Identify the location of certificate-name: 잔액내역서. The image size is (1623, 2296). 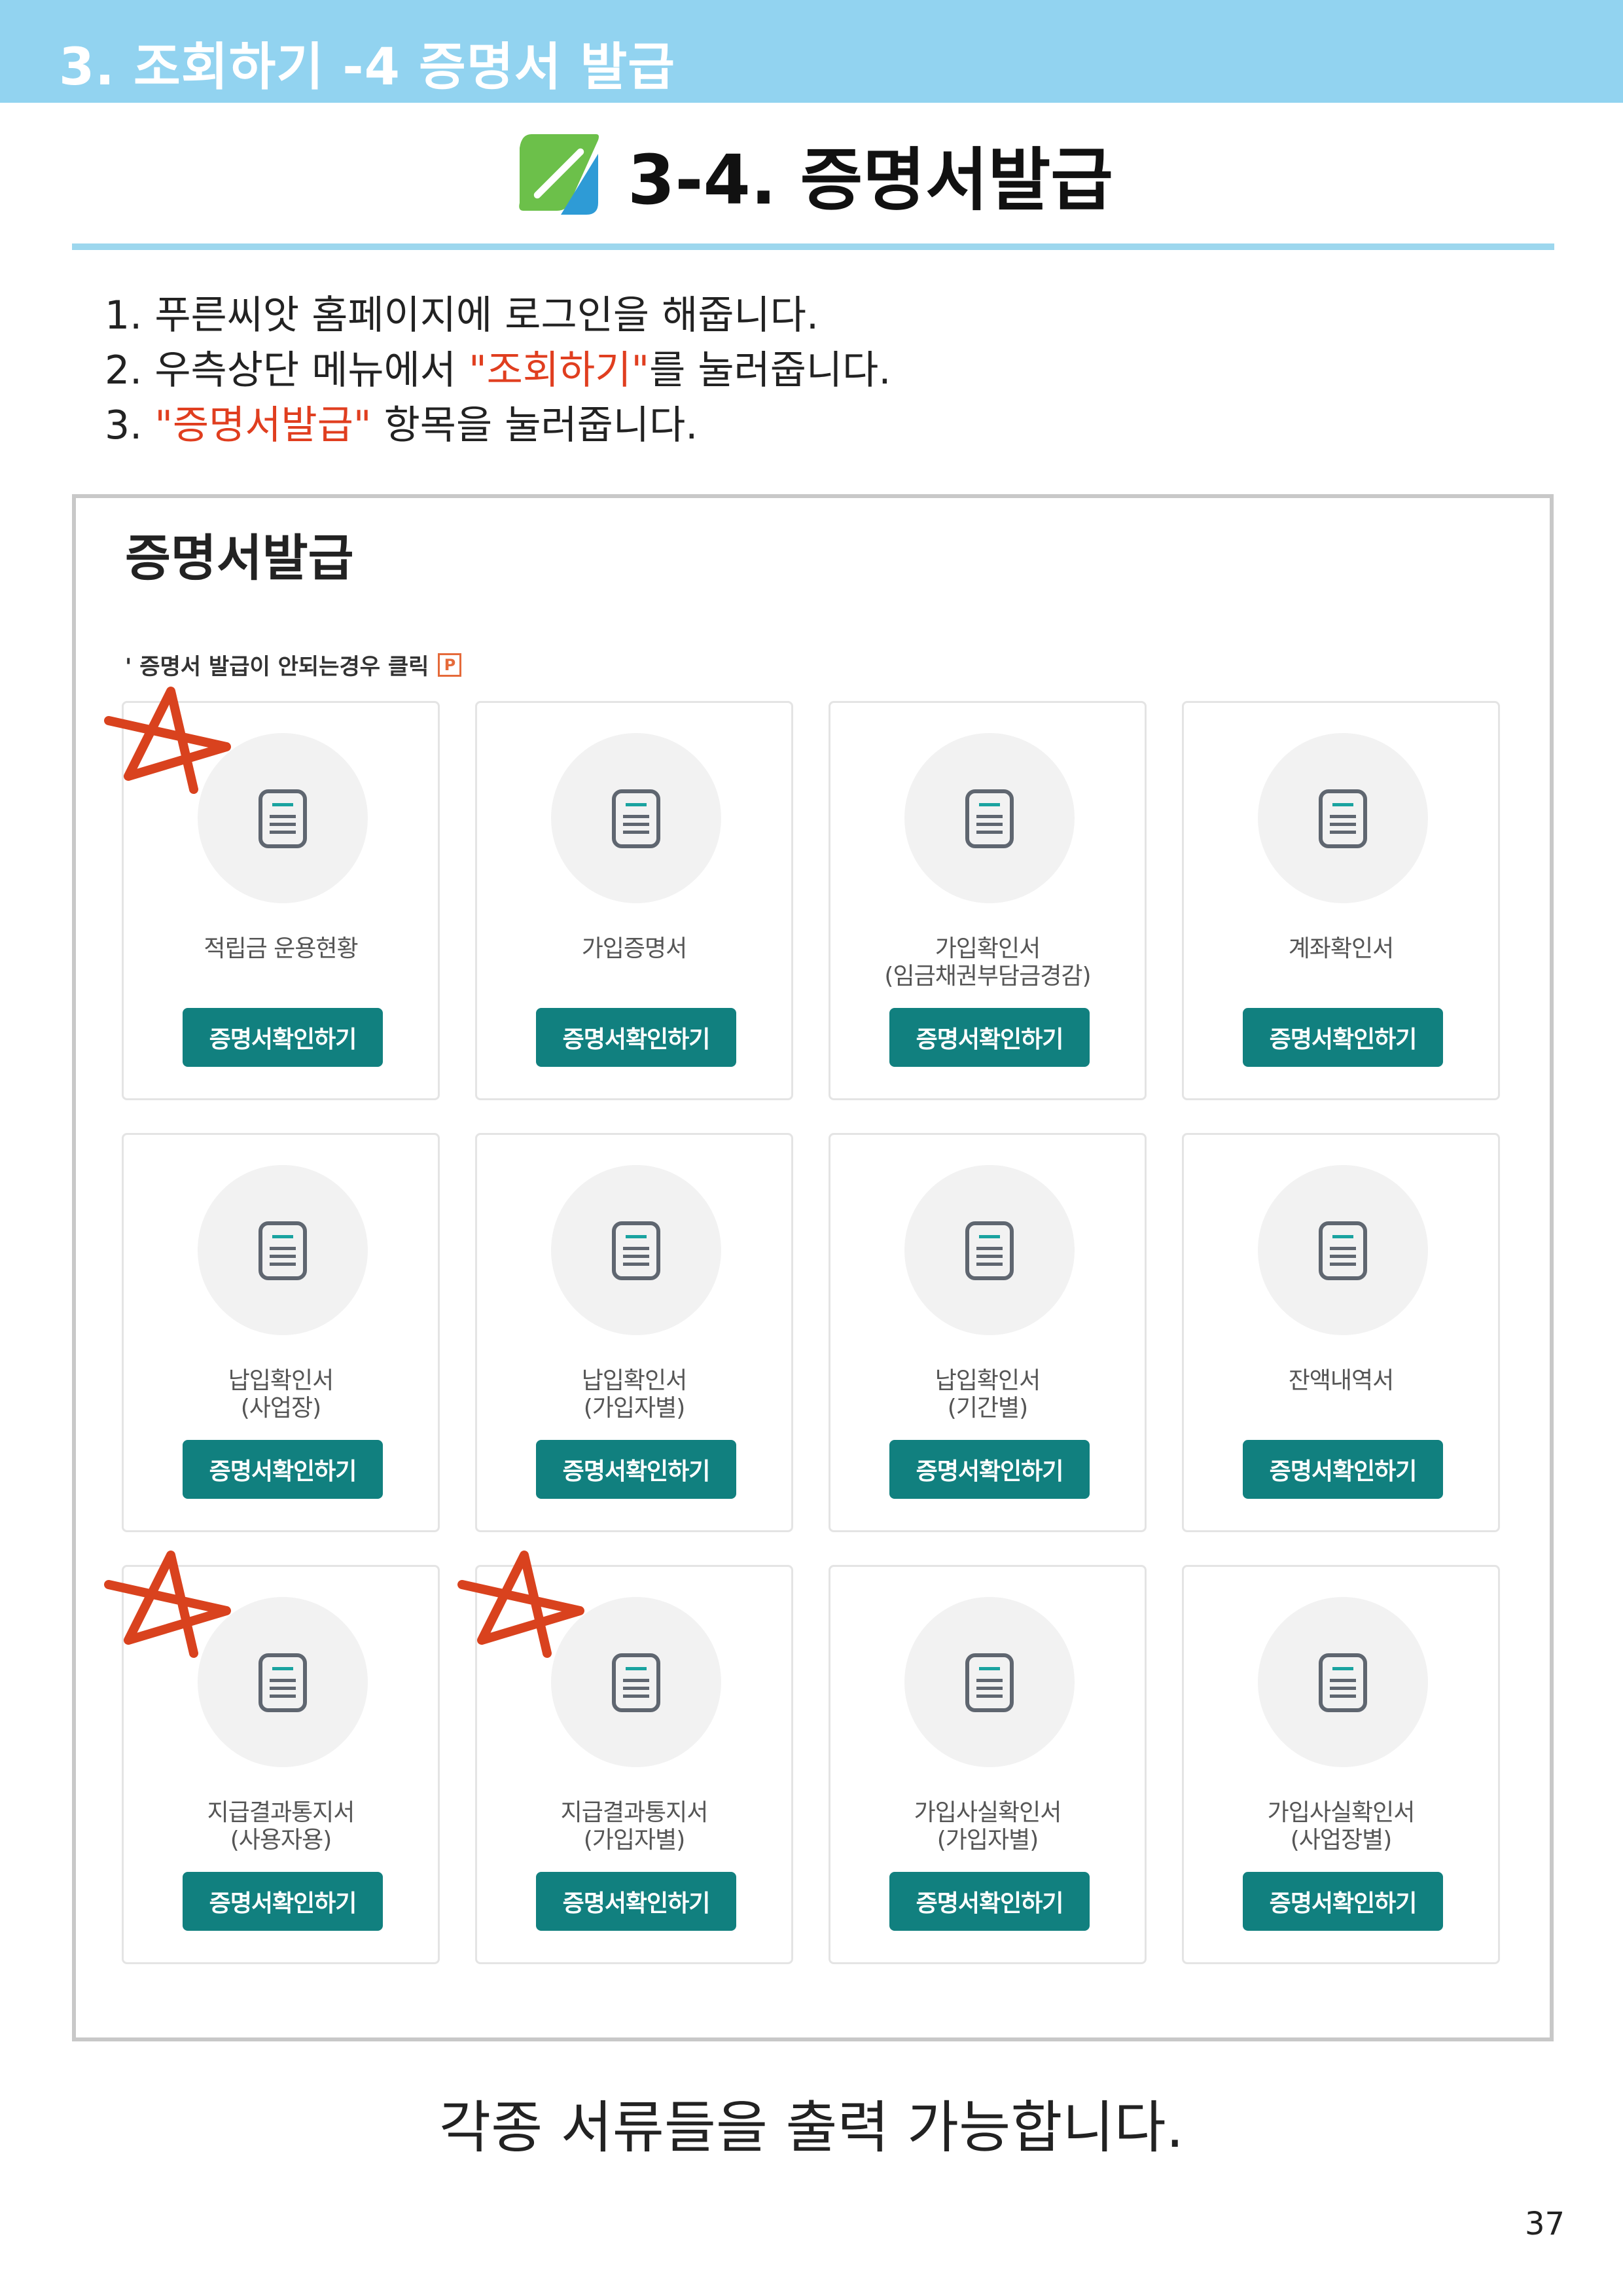
(1341, 1381).